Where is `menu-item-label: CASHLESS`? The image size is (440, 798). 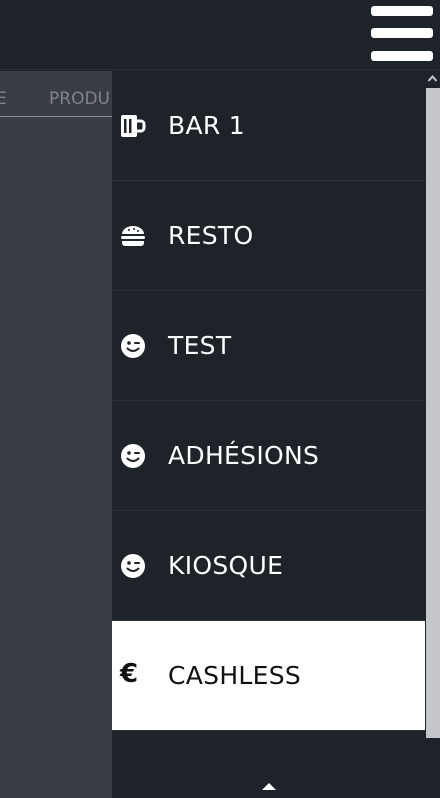
menu-item-label: CASHLESS is located at coordinates (235, 675).